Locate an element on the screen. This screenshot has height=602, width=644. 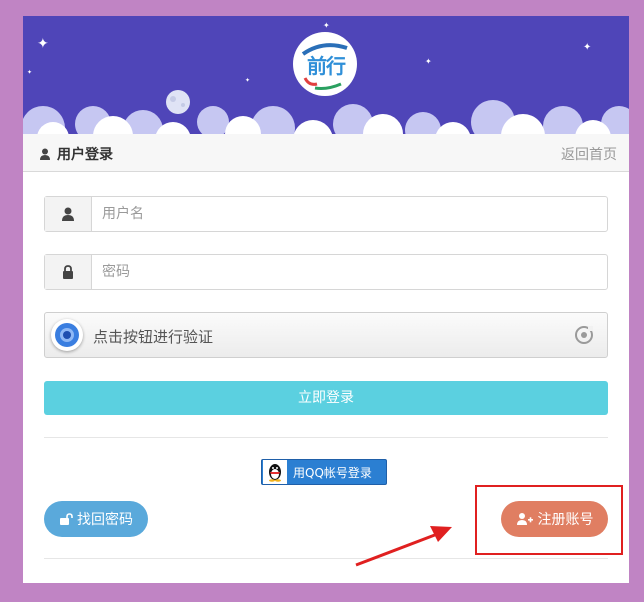
password-field is located at coordinates (326, 272).